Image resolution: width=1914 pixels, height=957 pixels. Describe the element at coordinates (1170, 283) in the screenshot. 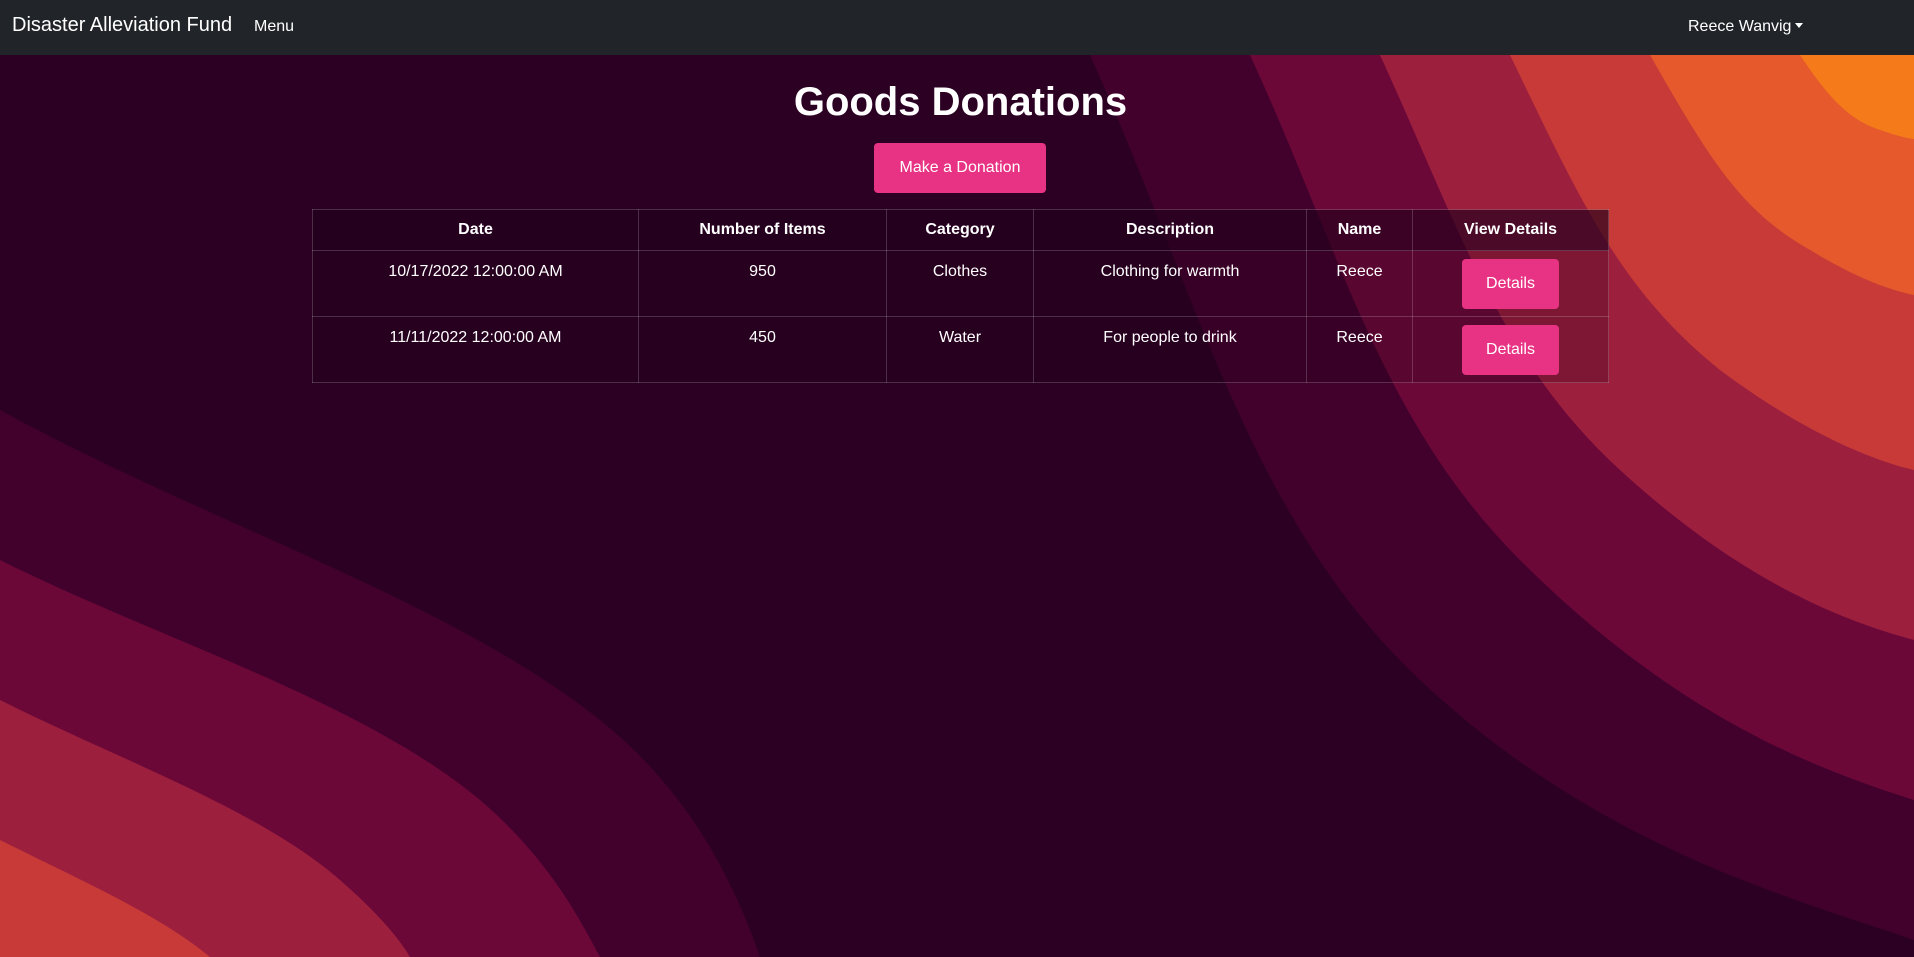

I see `cell-description: Clothing for warmth` at that location.